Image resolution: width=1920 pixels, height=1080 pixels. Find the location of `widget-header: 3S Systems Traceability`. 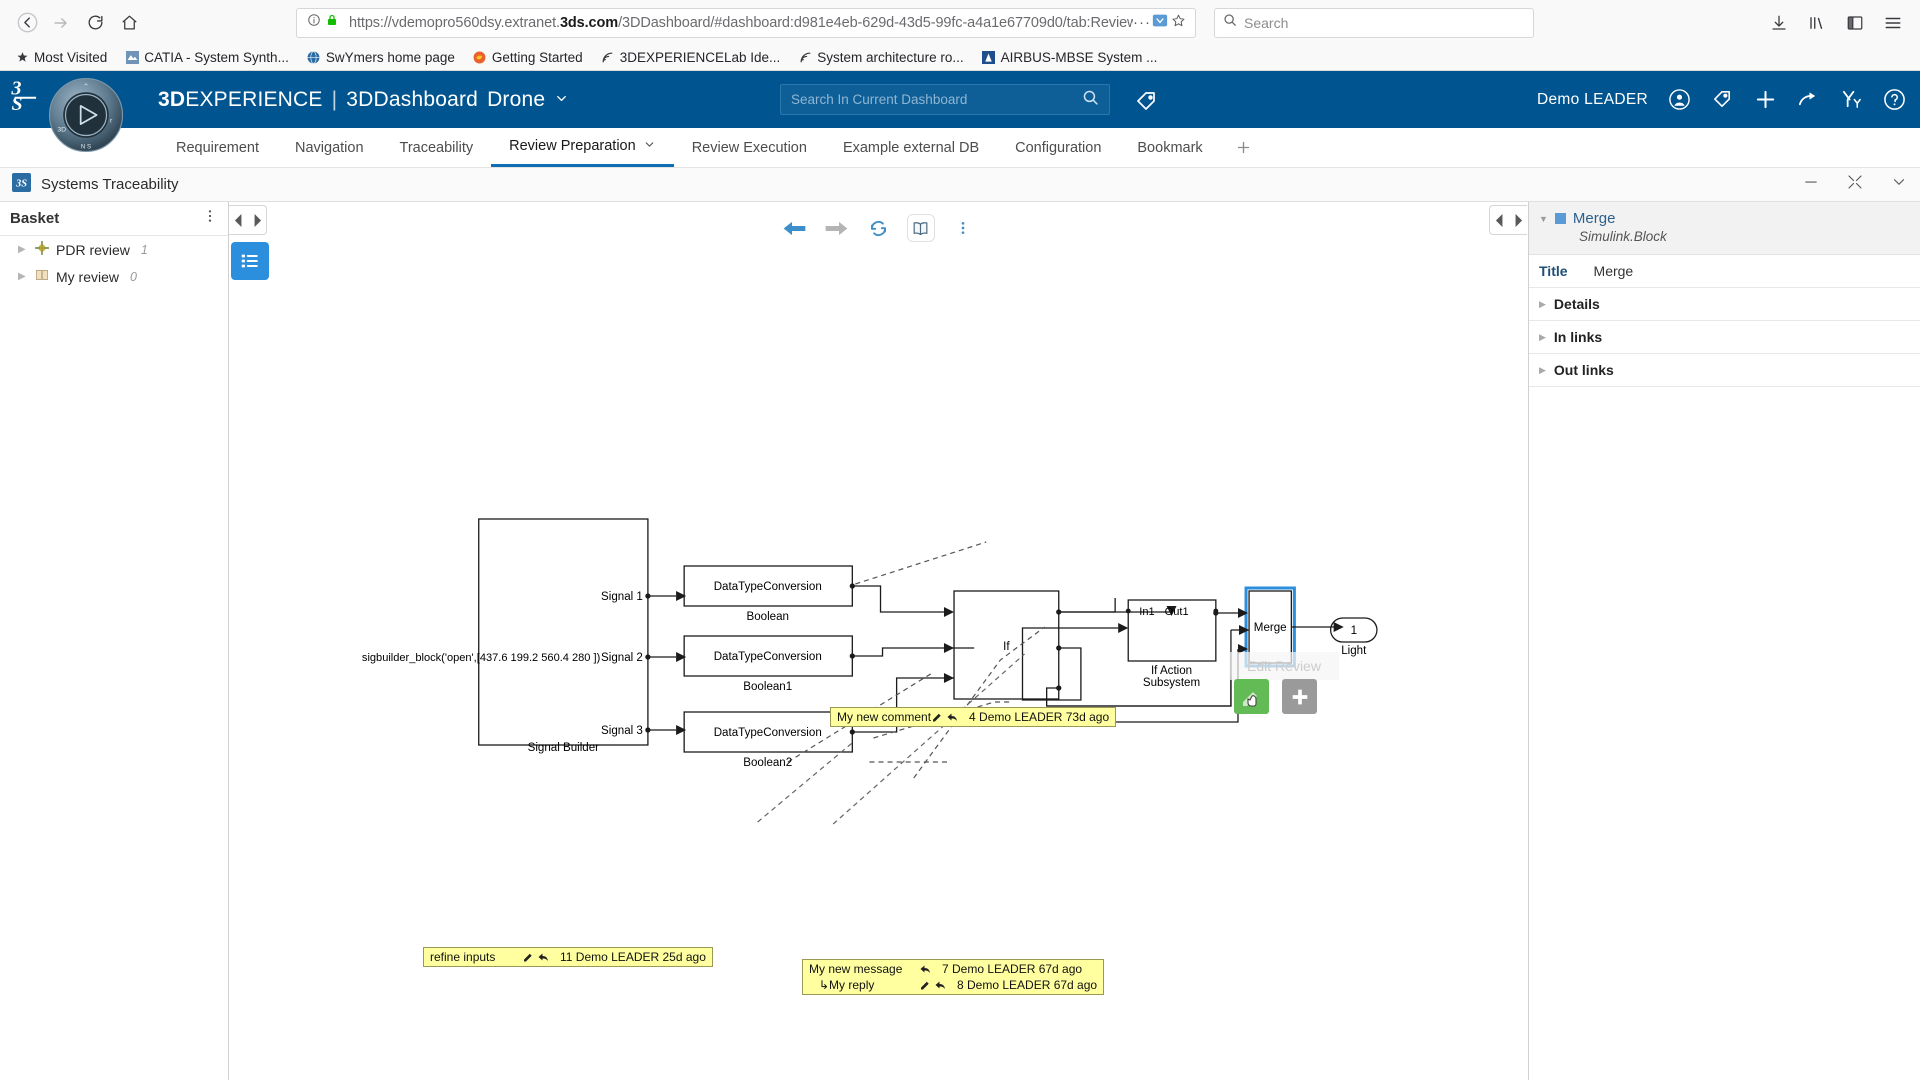

widget-header: 3S Systems Traceability is located at coordinates (960, 185).